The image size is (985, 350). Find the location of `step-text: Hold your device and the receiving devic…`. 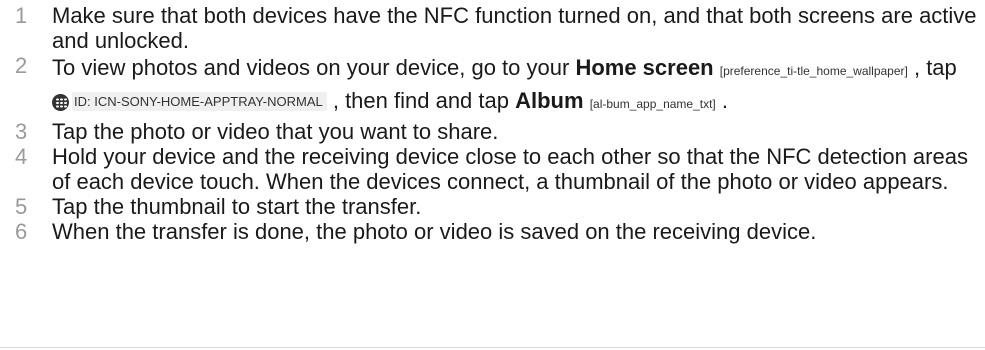

step-text: Hold your device and the receiving devic… is located at coordinates (510, 169).